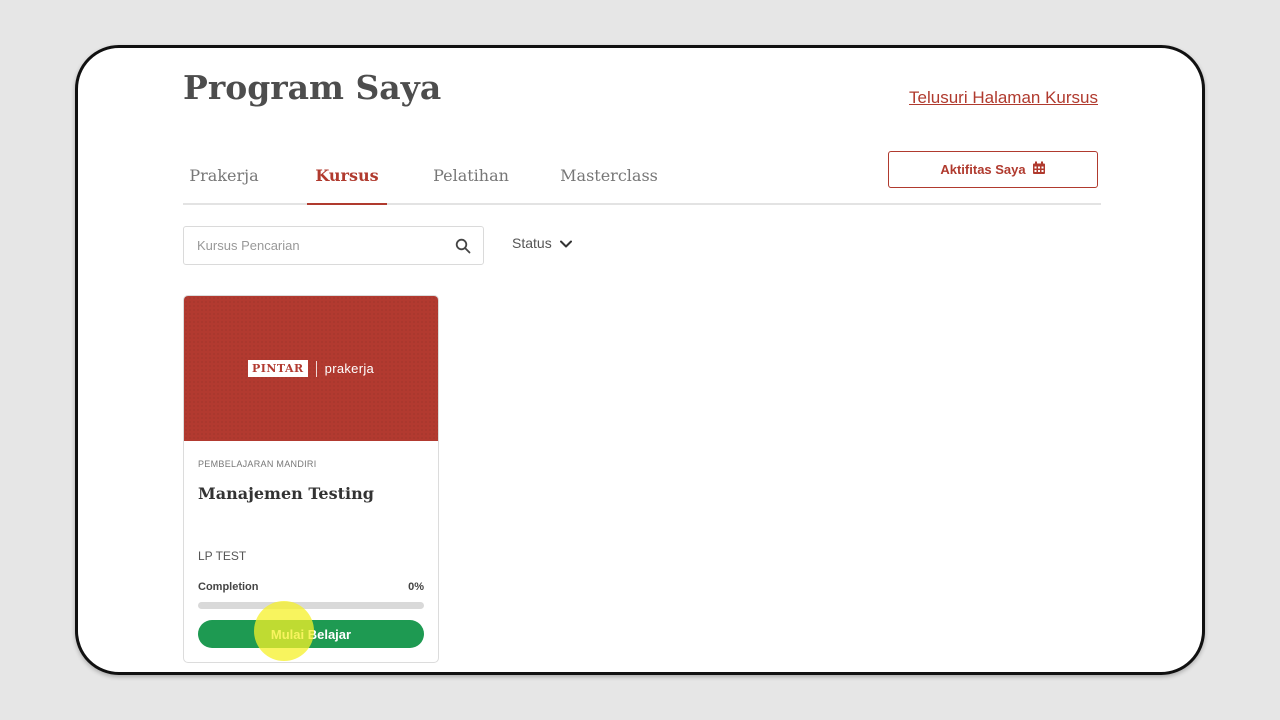 The image size is (1280, 720). I want to click on tab-pelatihan: Pelatihan, so click(471, 178).